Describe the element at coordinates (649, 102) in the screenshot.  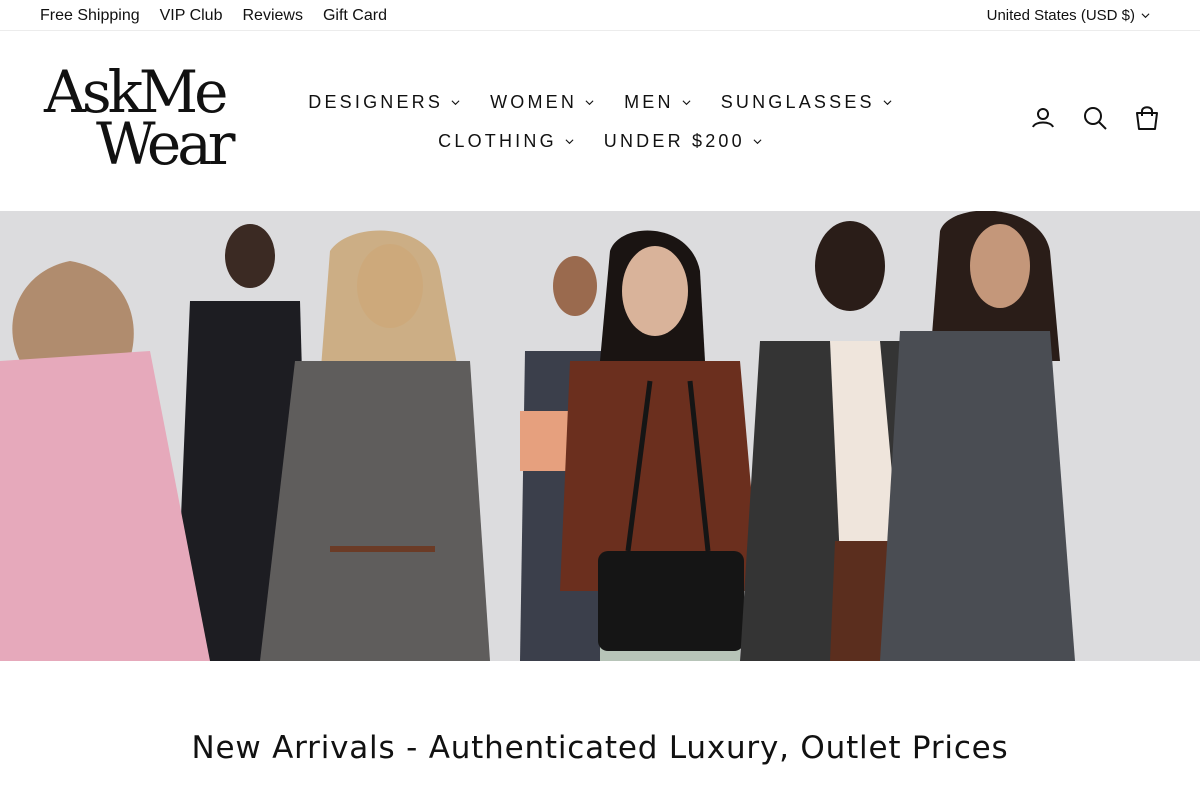
I see `nav-item-label: MEN` at that location.